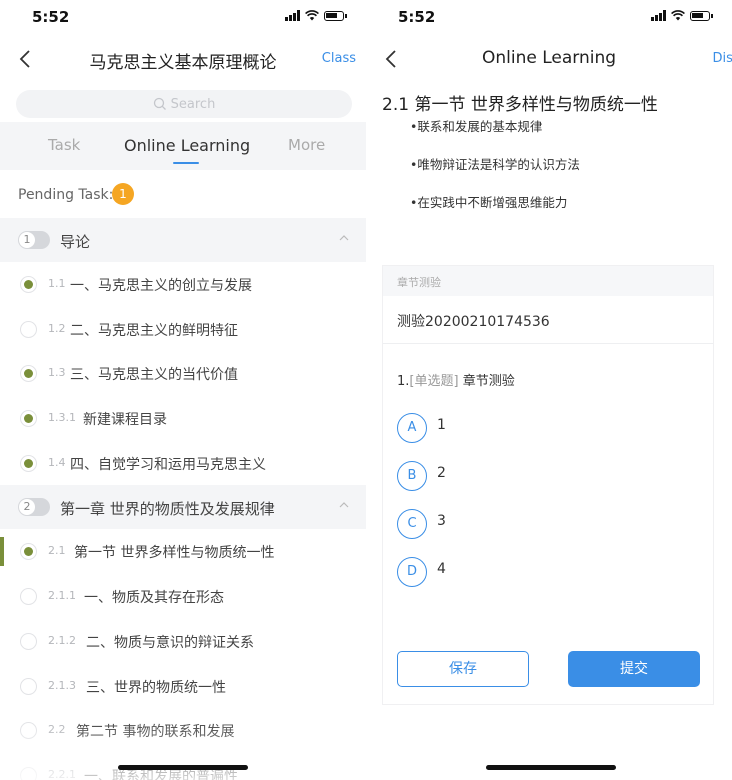 This screenshot has height=780, width=732. Describe the element at coordinates (170, 642) in the screenshot. I see `item-title: 二、物质与意识的辩证关系` at that location.